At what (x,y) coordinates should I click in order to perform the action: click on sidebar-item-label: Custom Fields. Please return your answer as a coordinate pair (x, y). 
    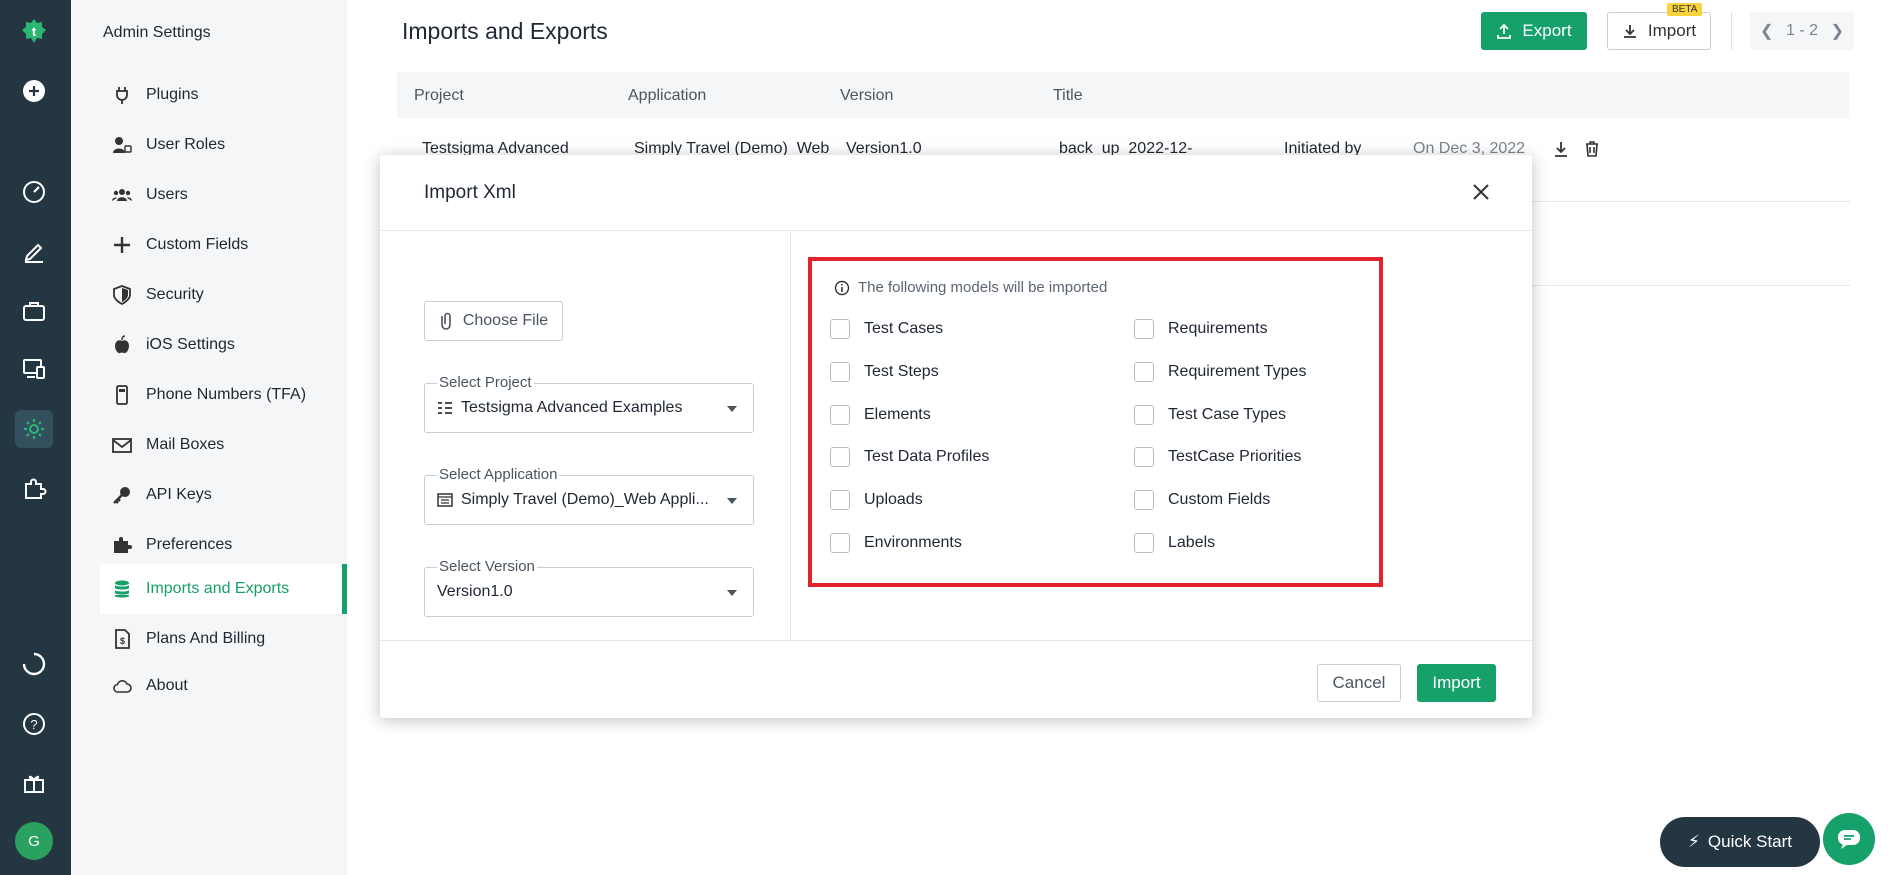
    Looking at the image, I should click on (197, 244).